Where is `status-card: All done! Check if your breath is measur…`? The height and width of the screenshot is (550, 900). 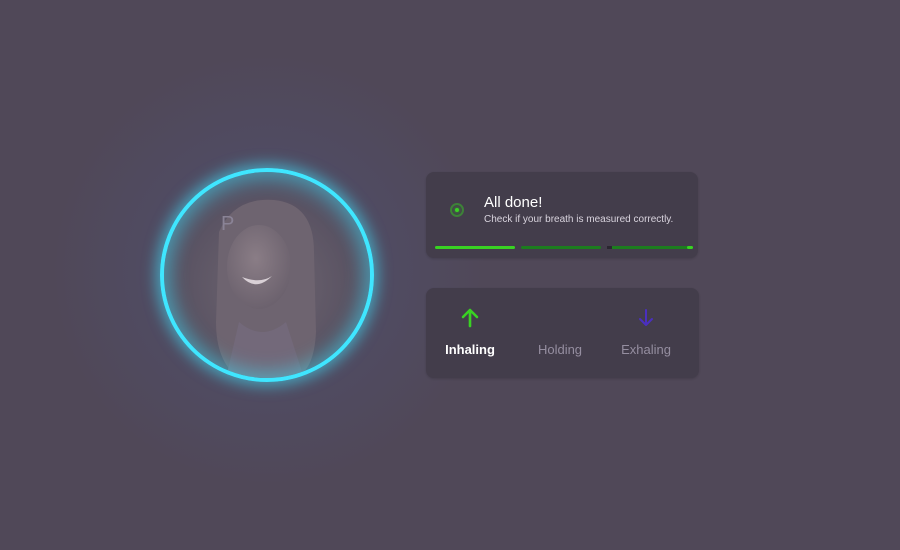
status-card: All done! Check if your breath is measur… is located at coordinates (562, 215).